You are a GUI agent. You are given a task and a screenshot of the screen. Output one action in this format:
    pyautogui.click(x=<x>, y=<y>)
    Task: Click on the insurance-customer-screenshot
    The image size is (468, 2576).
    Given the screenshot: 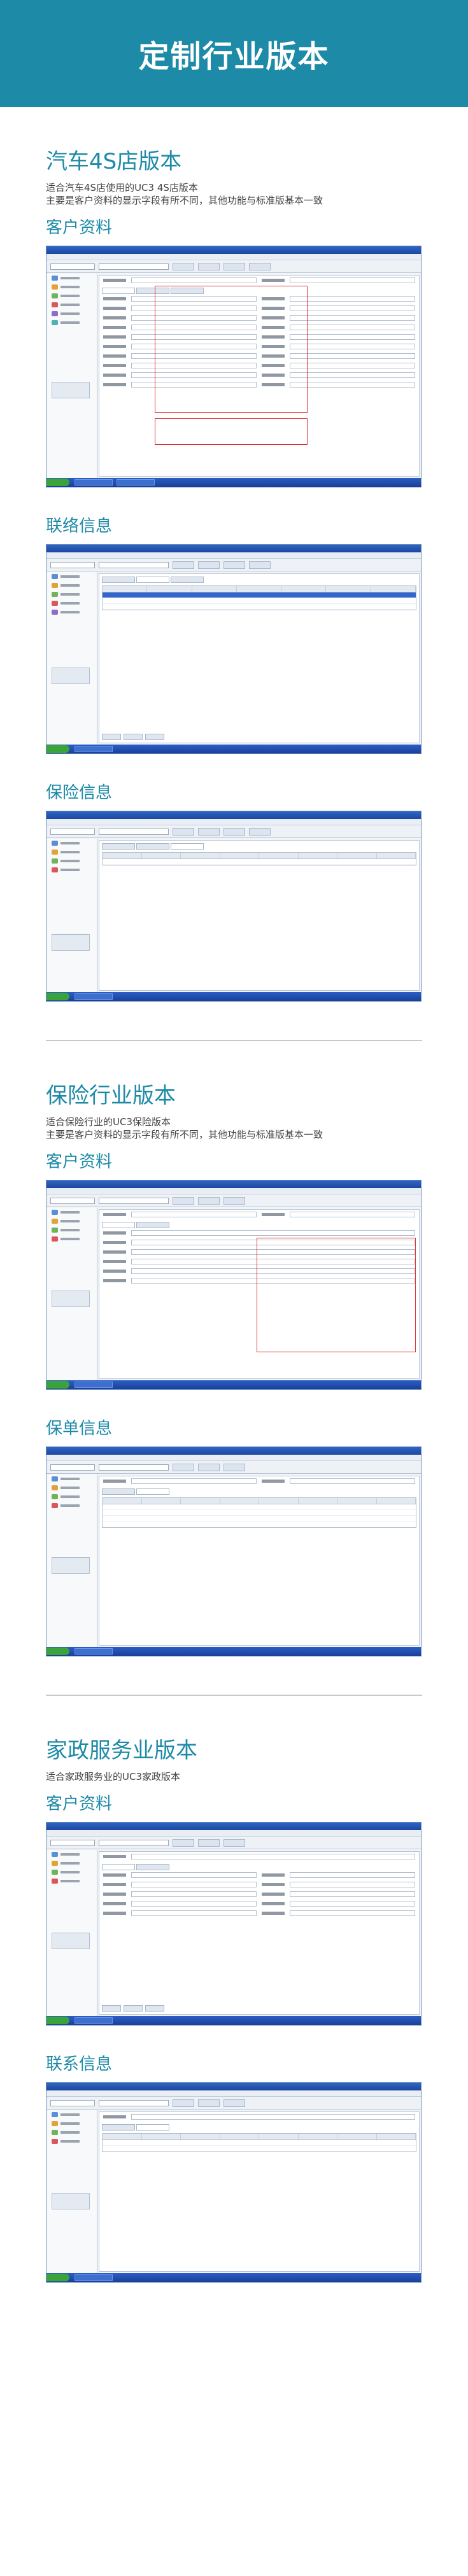 What is the action you would take?
    pyautogui.click(x=234, y=1285)
    